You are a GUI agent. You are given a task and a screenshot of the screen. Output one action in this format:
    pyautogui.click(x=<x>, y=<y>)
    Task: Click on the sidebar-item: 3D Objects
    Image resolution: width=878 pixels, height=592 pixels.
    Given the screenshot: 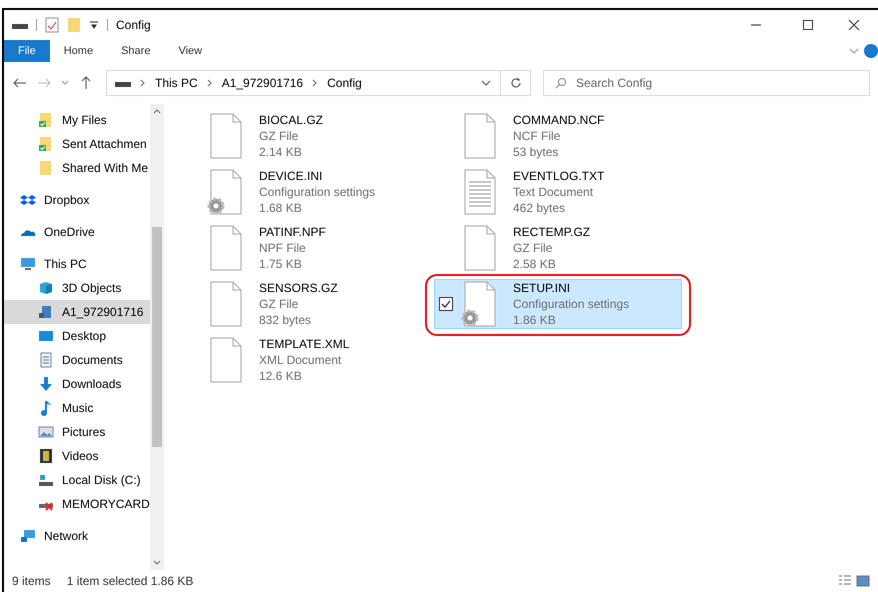 What is the action you would take?
    pyautogui.click(x=77, y=288)
    